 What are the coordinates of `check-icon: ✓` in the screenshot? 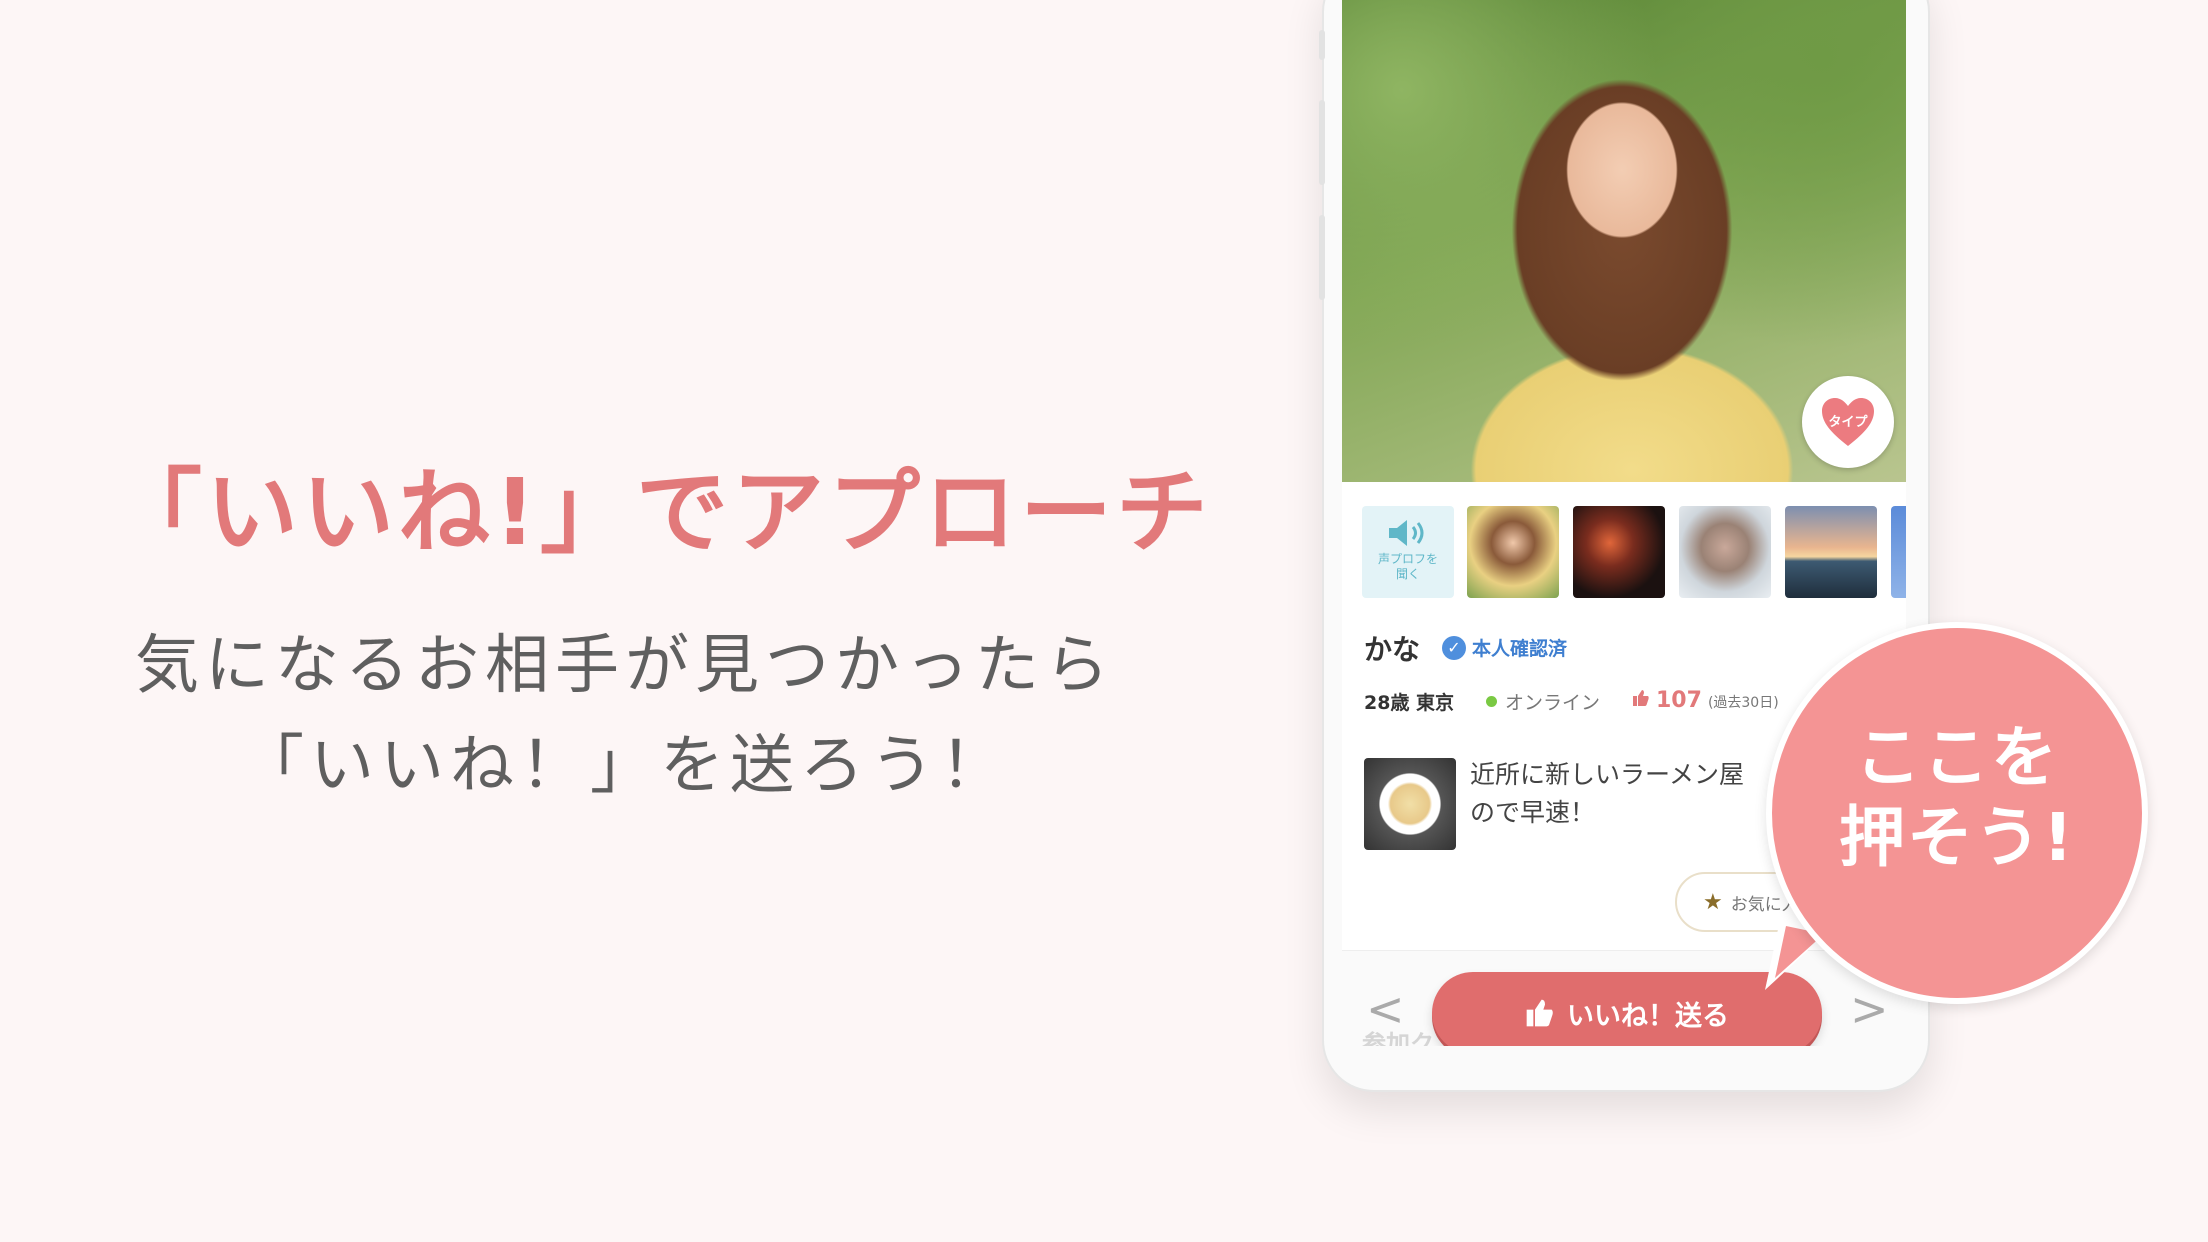 It's located at (1454, 647).